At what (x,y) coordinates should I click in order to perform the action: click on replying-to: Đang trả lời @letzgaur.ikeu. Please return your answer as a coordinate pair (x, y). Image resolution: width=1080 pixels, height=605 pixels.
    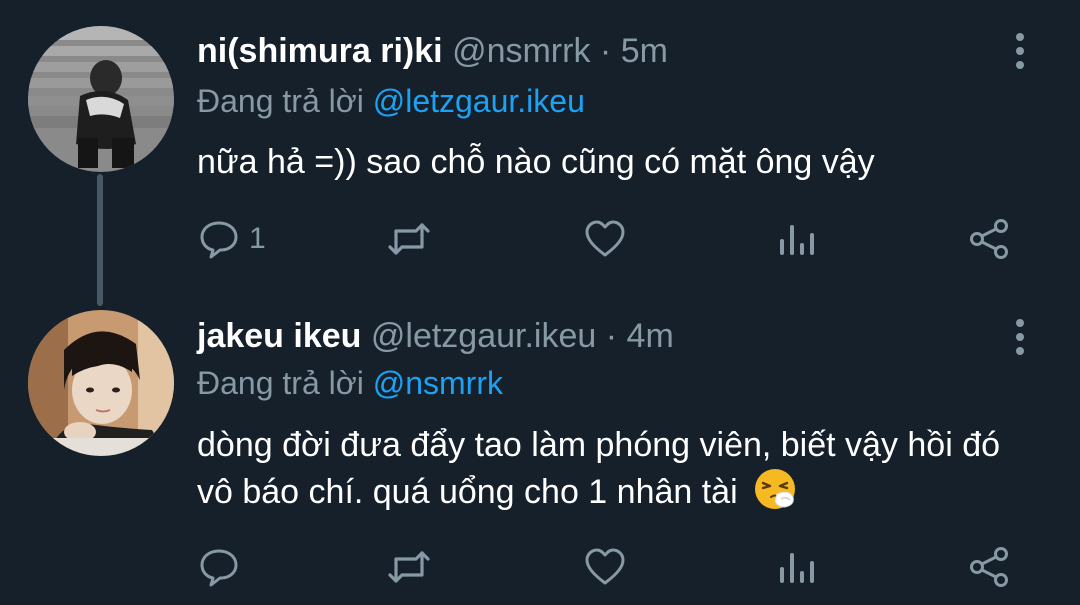
    Looking at the image, I should click on (391, 101).